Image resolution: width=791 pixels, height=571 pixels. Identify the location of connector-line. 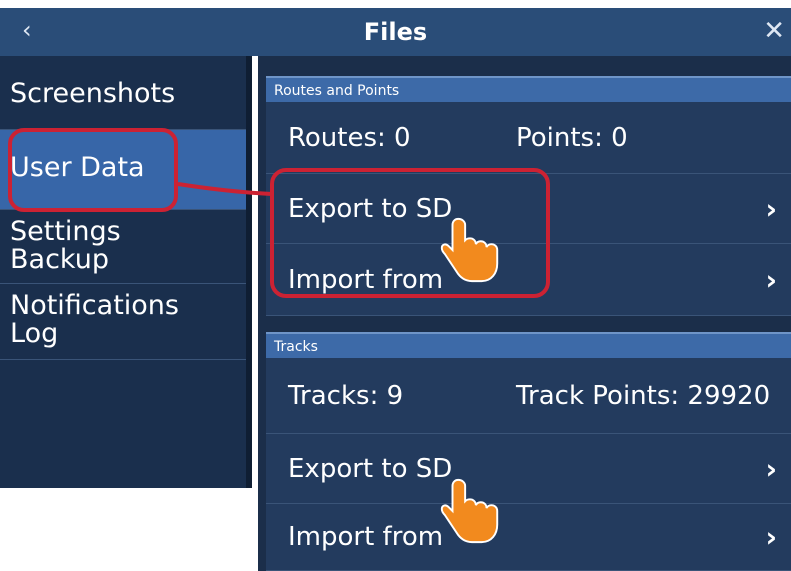
(225, 189).